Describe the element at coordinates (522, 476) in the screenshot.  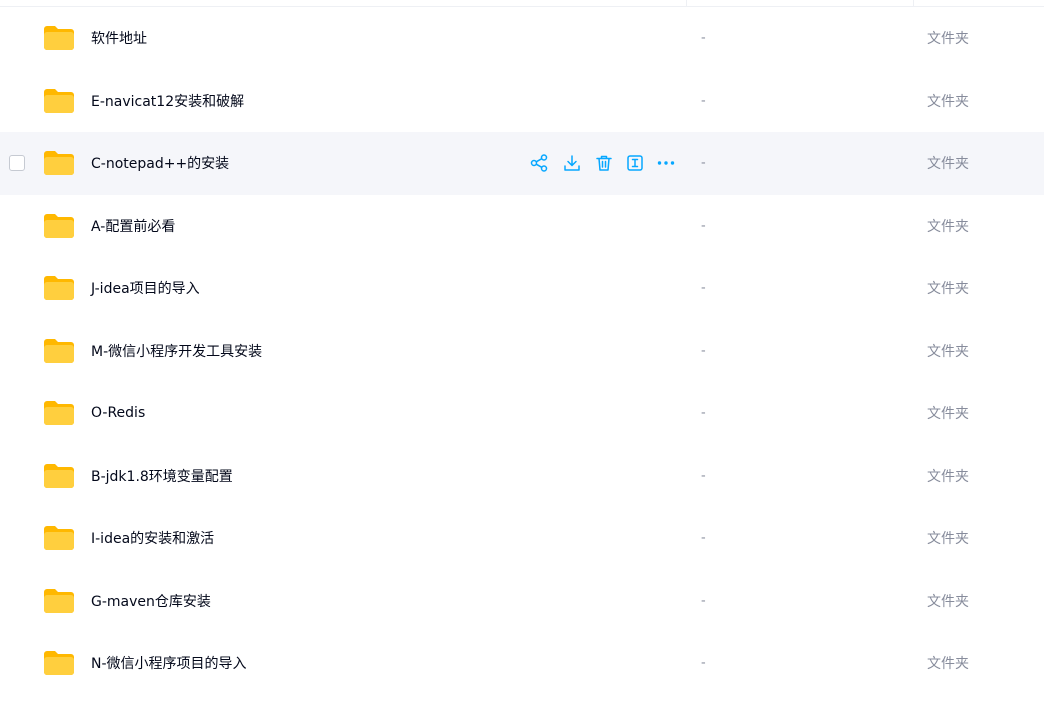
I see `list-item: B-jdk1.8环境变量配置 - 文件夹` at that location.